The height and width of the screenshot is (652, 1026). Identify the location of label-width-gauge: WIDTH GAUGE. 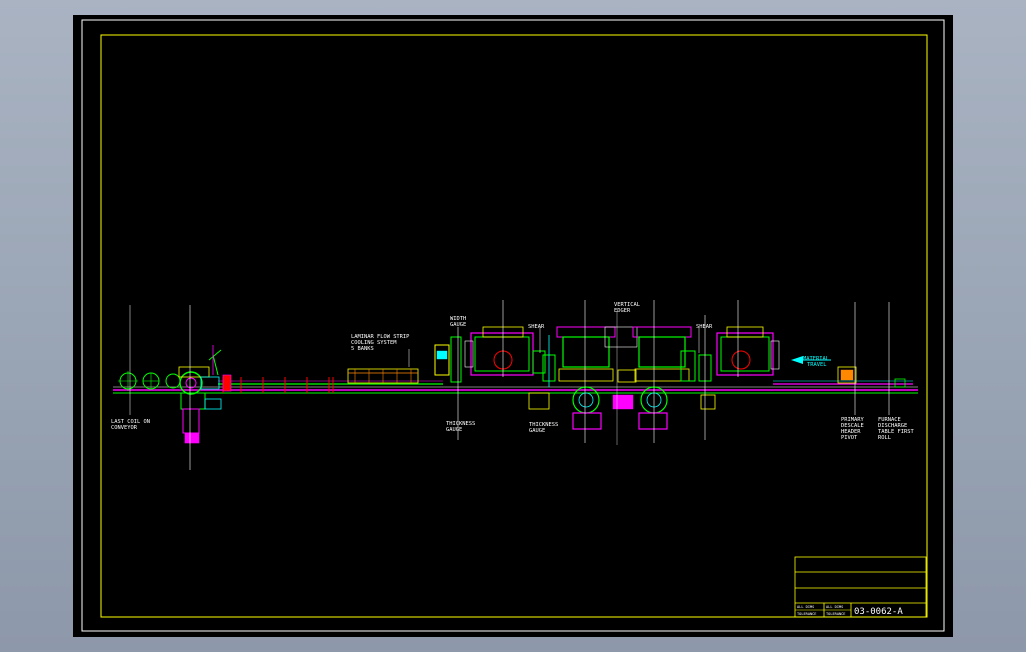
(458, 322).